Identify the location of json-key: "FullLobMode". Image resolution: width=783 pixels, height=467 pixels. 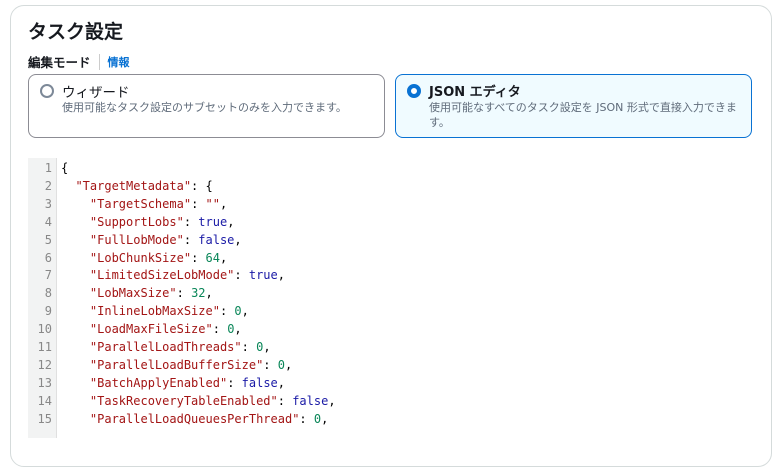
(136, 239).